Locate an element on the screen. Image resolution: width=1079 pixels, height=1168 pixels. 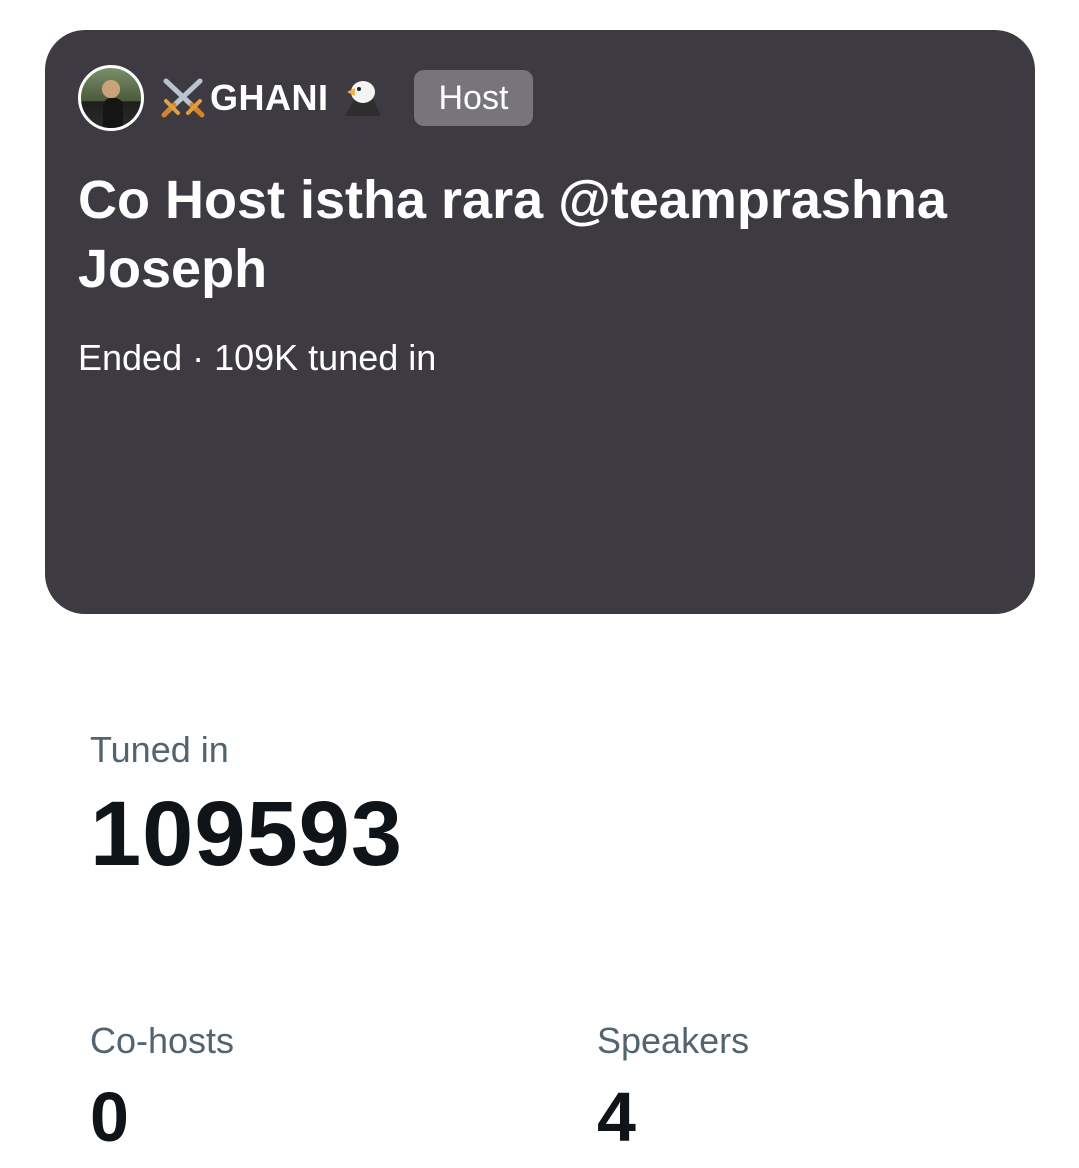
stat-speakers-value: 4 is located at coordinates (616, 1117).